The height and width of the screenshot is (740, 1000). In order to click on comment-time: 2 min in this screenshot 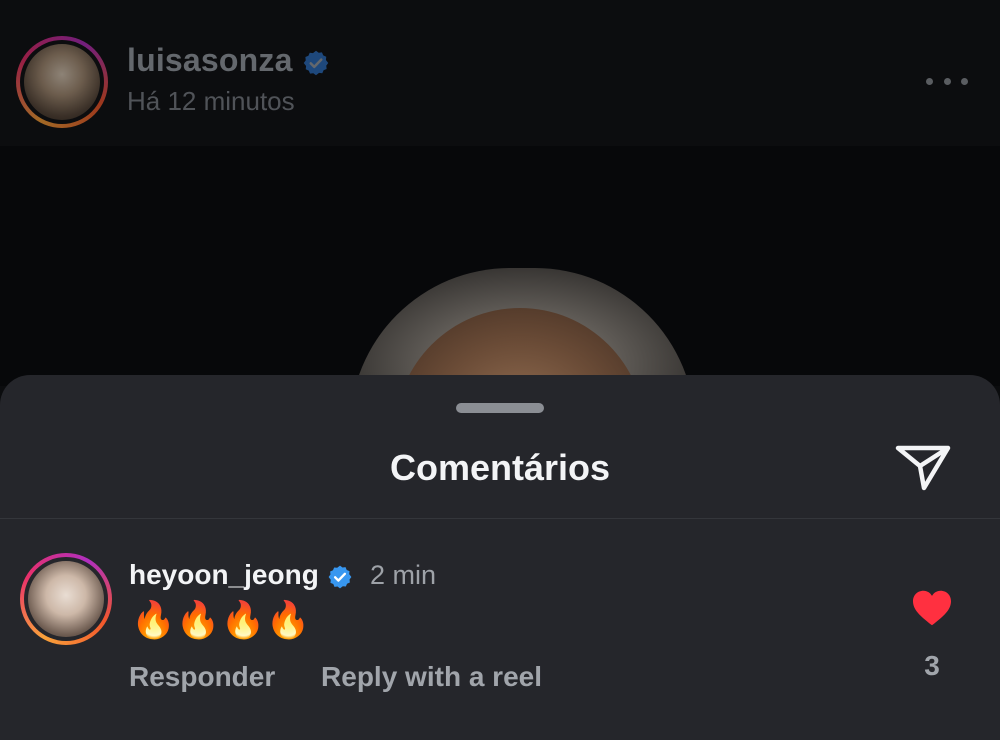, I will do `click(403, 575)`.